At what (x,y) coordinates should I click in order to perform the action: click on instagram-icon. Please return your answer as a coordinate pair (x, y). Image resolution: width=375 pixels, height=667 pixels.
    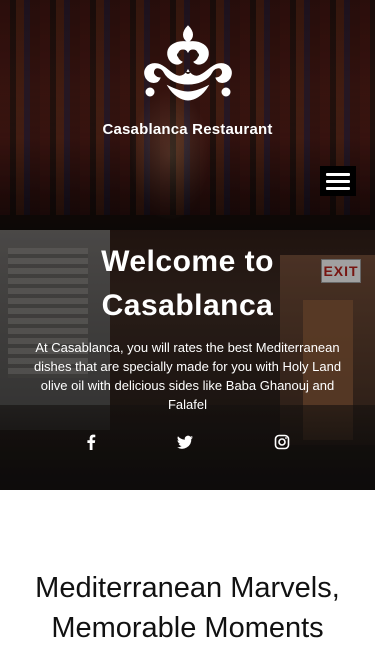
    Looking at the image, I should click on (282, 442).